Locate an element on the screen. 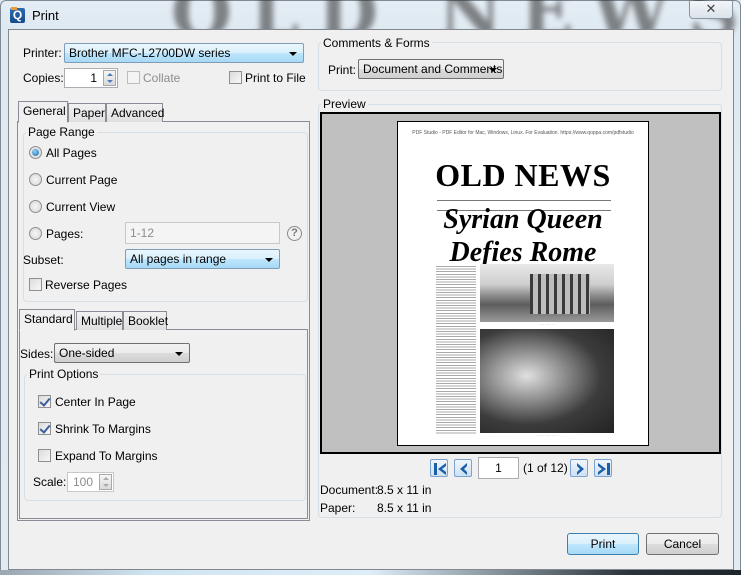 The image size is (741, 575). scale-spinner: 100 is located at coordinates (90, 482).